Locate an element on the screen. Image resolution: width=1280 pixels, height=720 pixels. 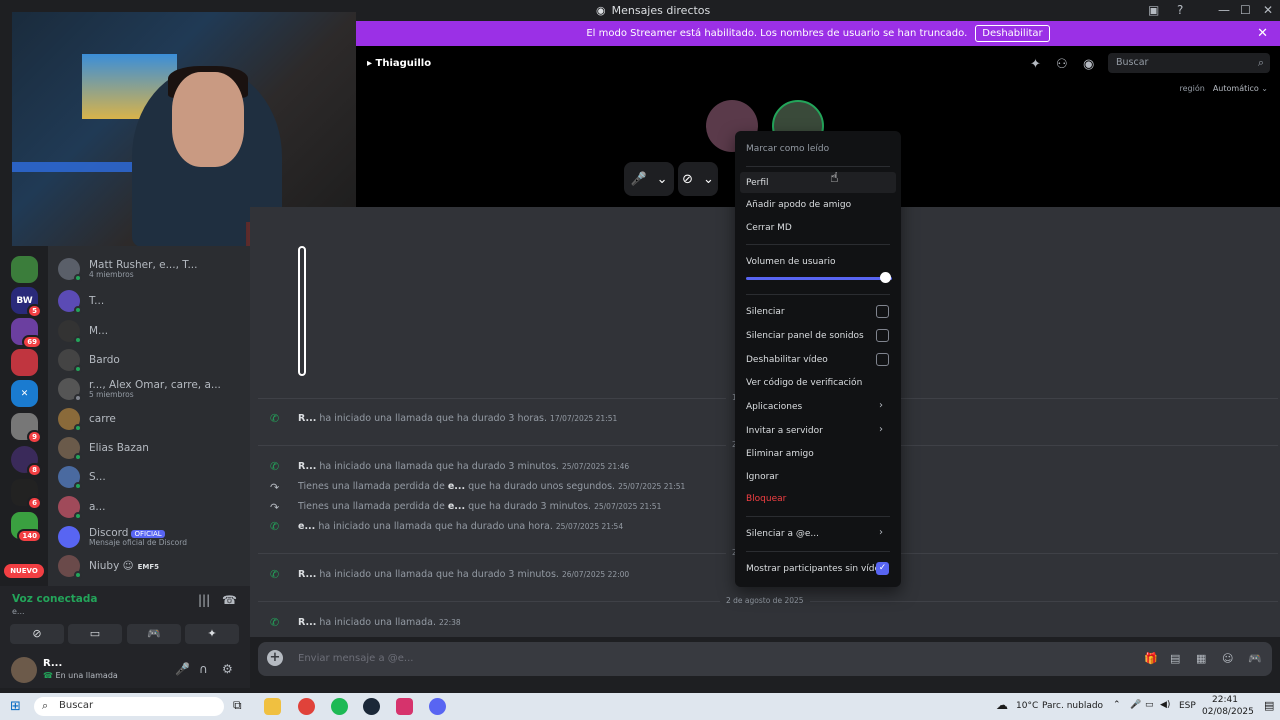
add-attachment-icon: + is located at coordinates (275, 658).